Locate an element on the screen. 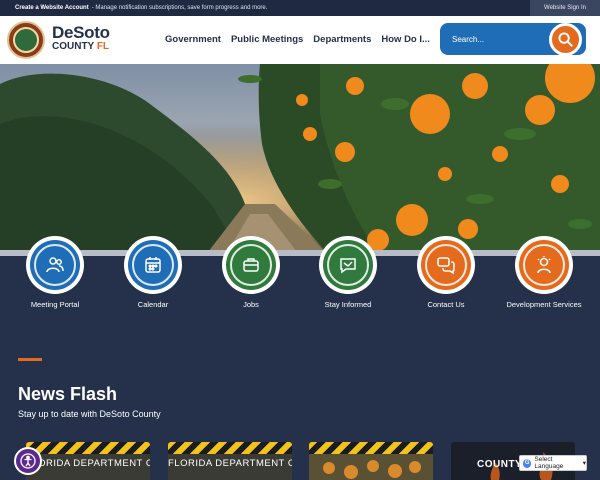 Image resolution: width=600 pixels, height=480 pixels. quick-link-label: Calendar is located at coordinates (153, 304).